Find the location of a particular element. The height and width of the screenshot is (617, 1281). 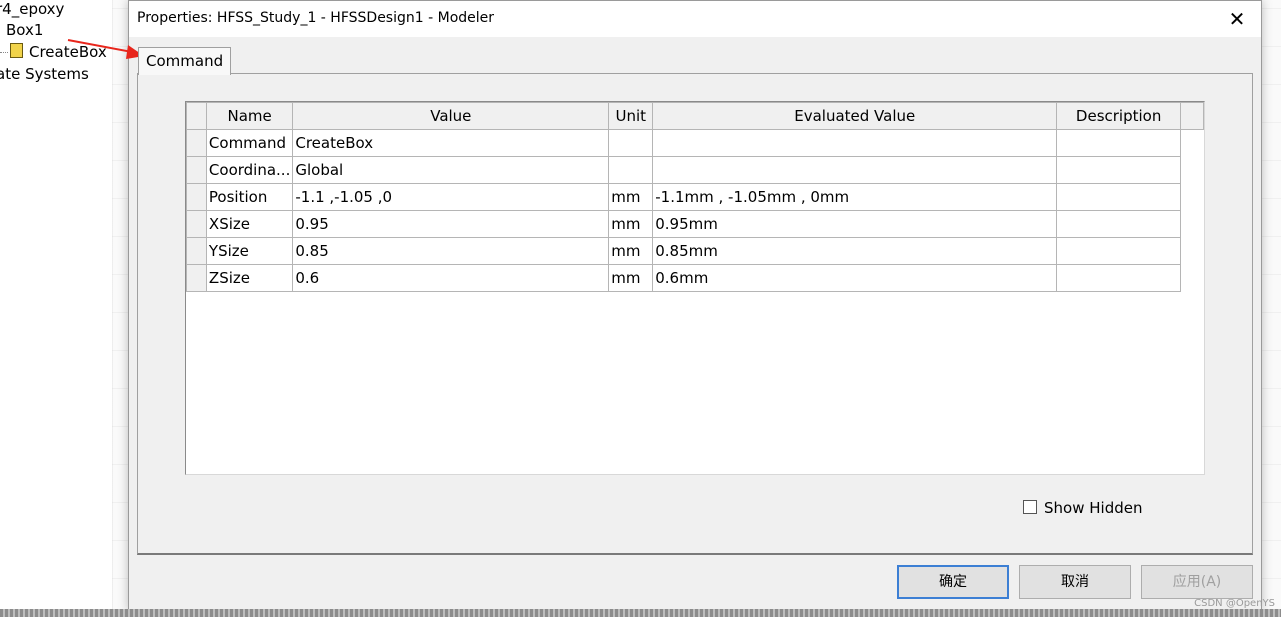

tree-item-coordinate-systems: ate Systems is located at coordinates (44, 74).